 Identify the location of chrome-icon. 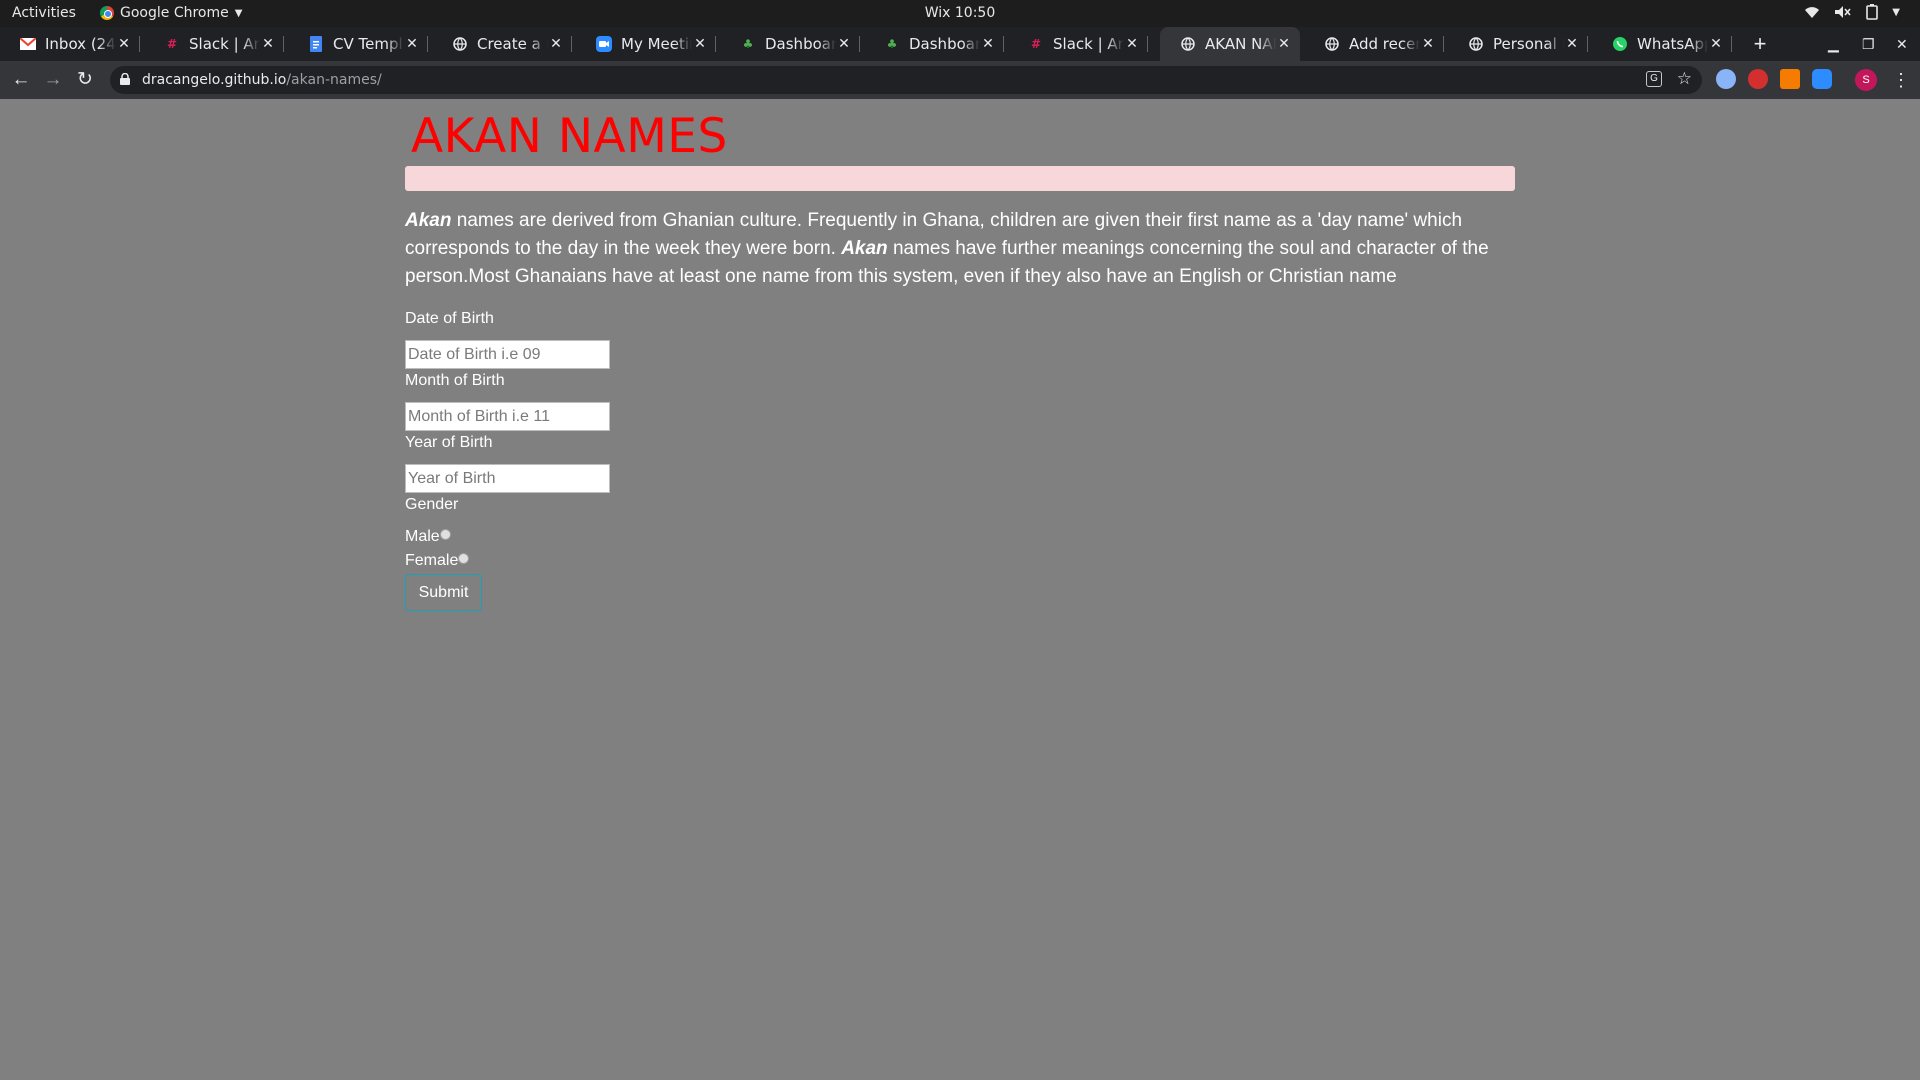
(107, 13).